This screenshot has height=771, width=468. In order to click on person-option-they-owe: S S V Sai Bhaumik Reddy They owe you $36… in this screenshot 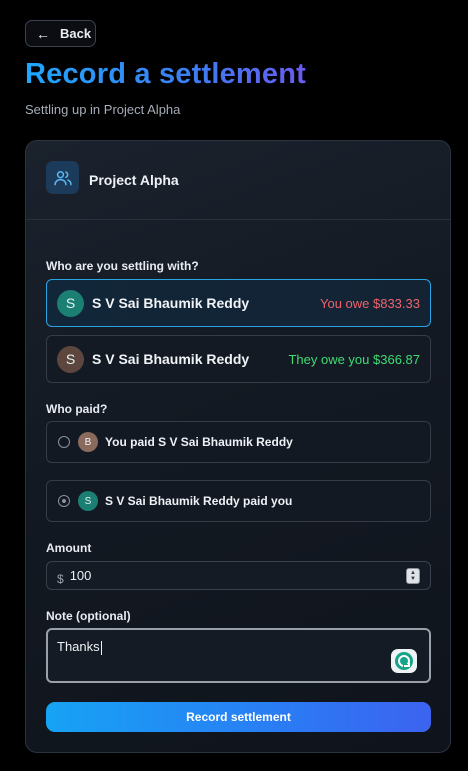, I will do `click(238, 359)`.